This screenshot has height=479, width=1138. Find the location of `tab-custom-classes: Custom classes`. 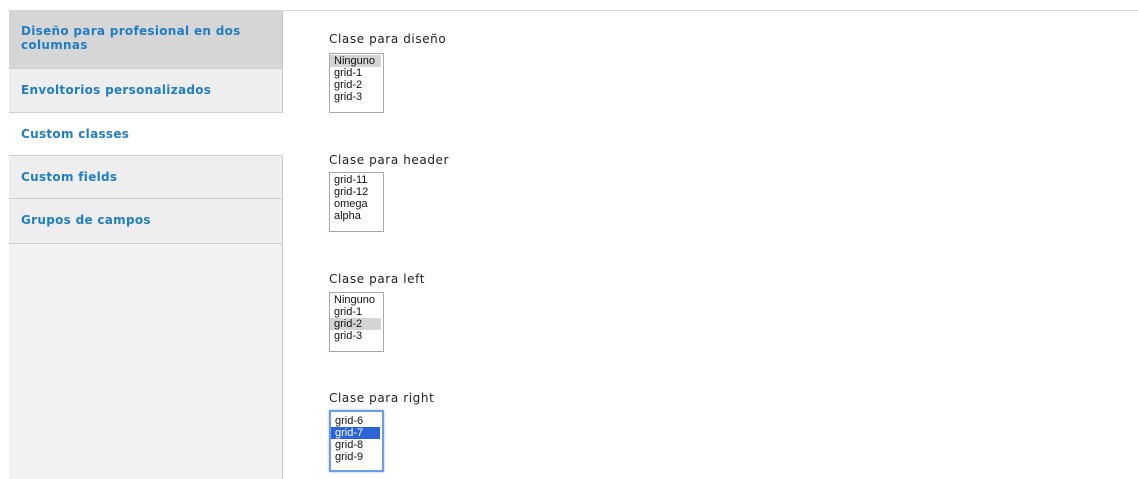

tab-custom-classes: Custom classes is located at coordinates (146, 134).